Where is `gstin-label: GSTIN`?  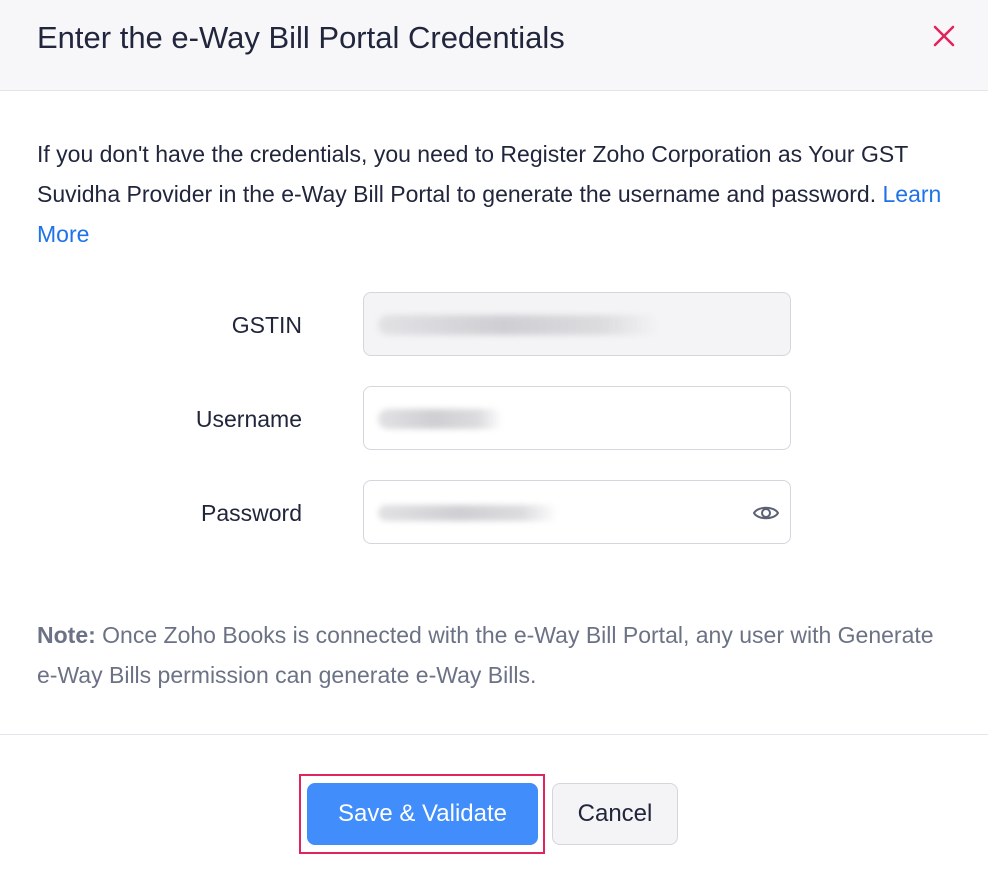
gstin-label: GSTIN is located at coordinates (266, 325).